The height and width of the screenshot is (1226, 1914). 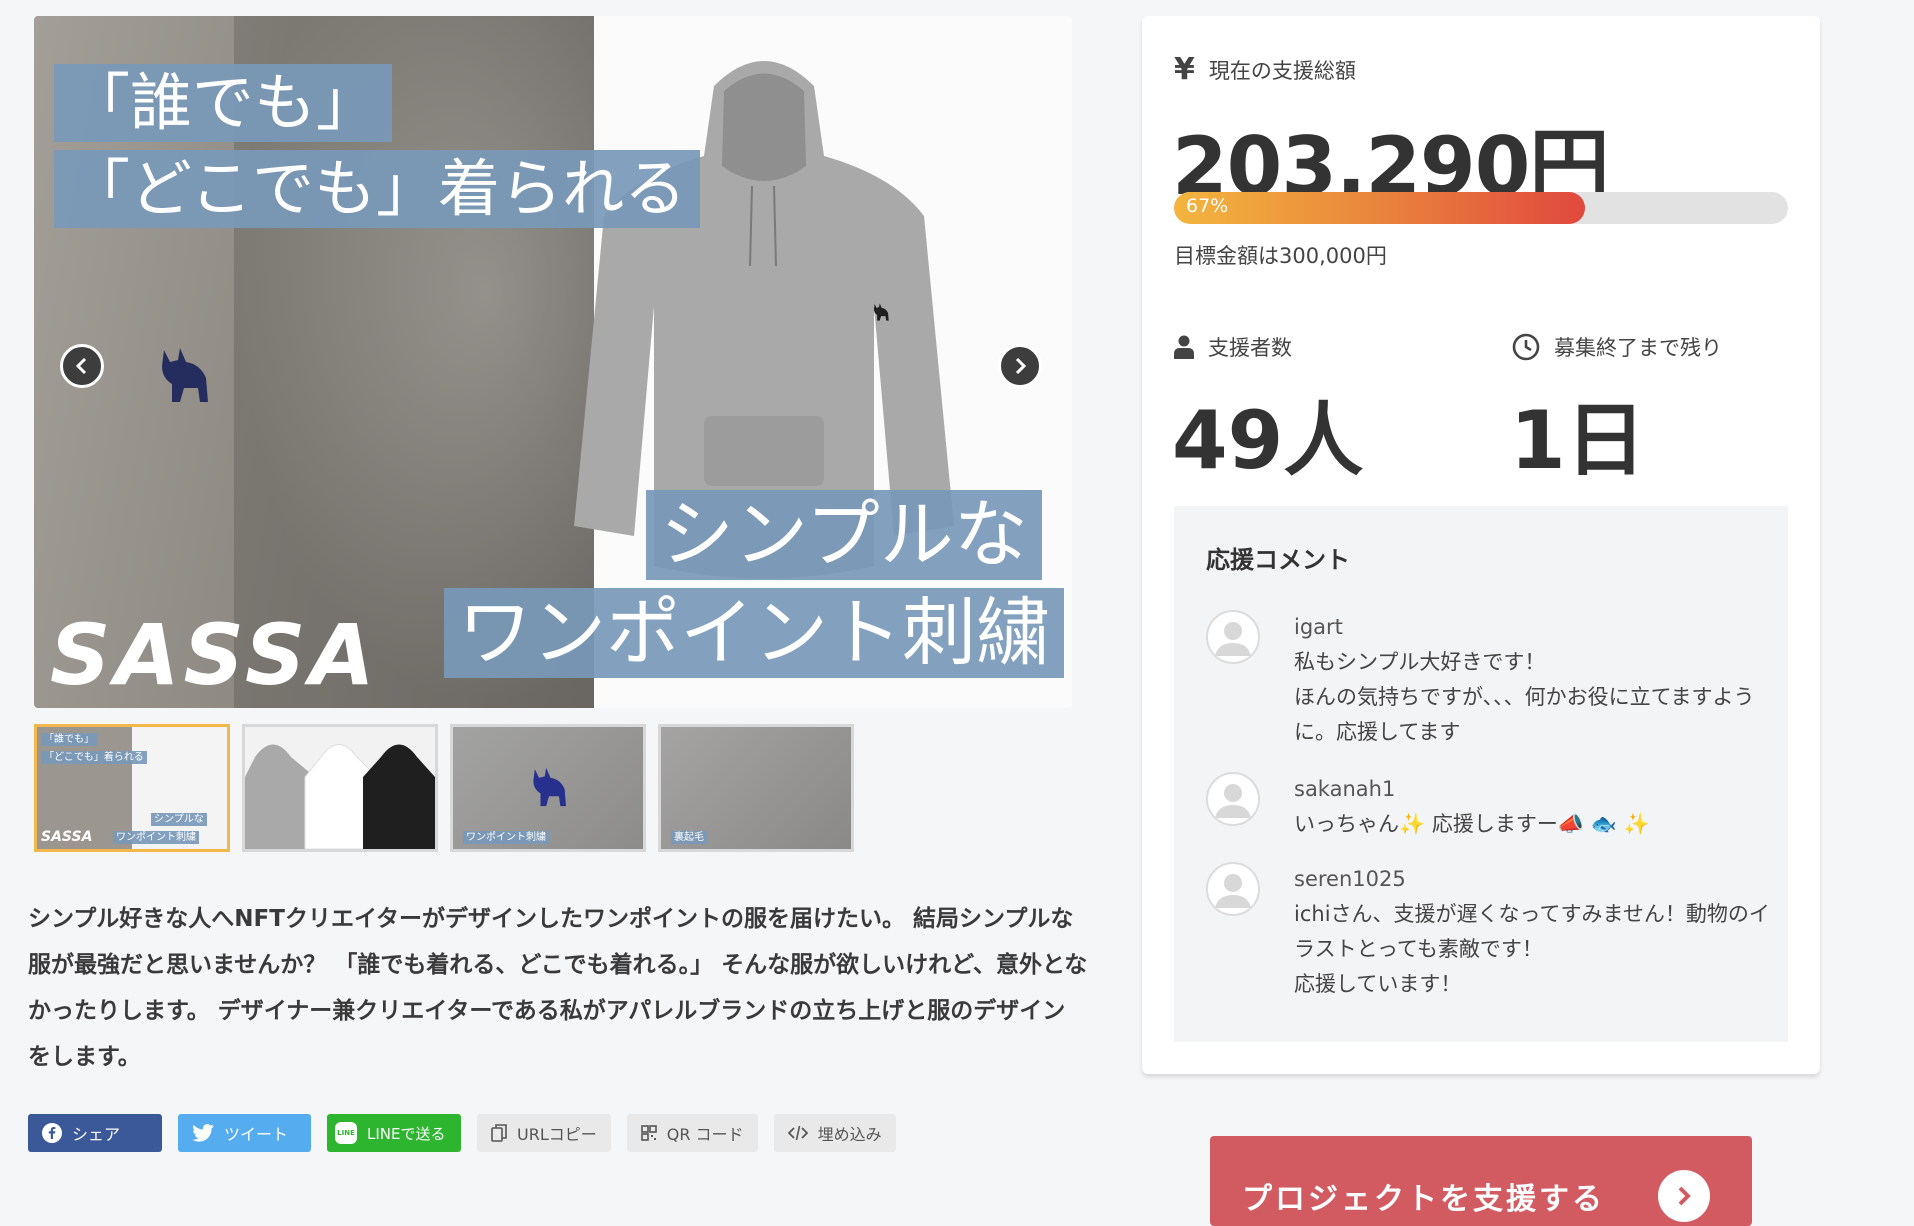 What do you see at coordinates (849, 1134) in the screenshot?
I see `embed-label: 埋め込み` at bounding box center [849, 1134].